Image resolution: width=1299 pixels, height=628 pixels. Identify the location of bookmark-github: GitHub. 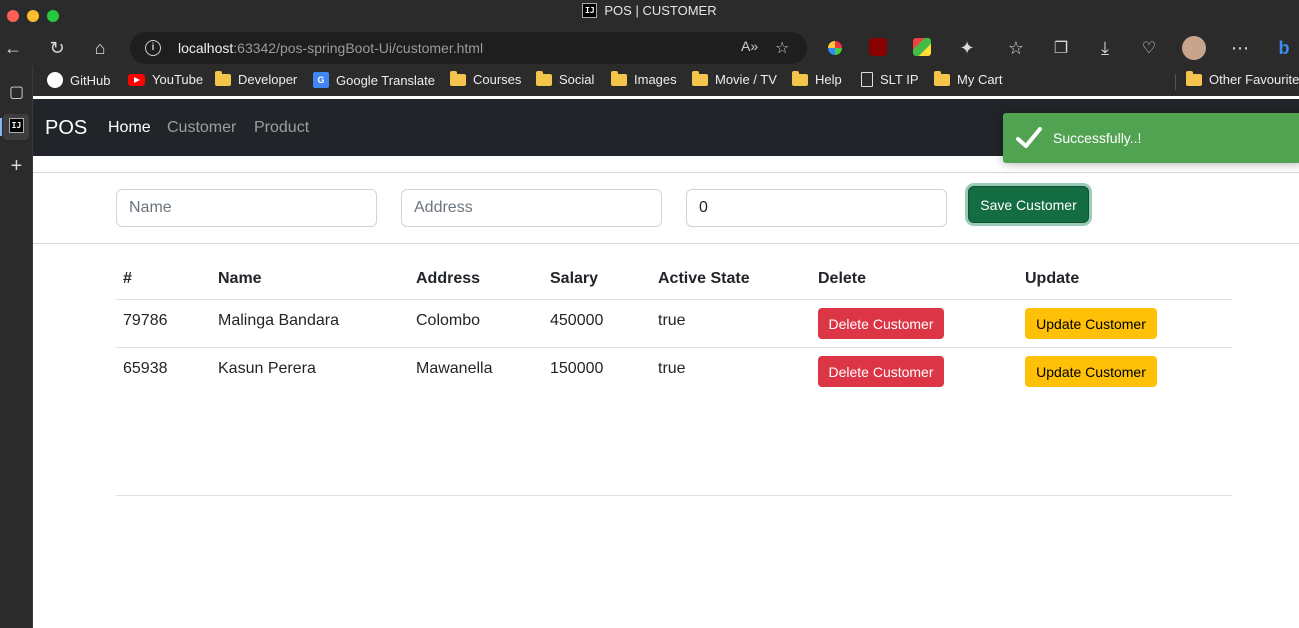
(78, 80).